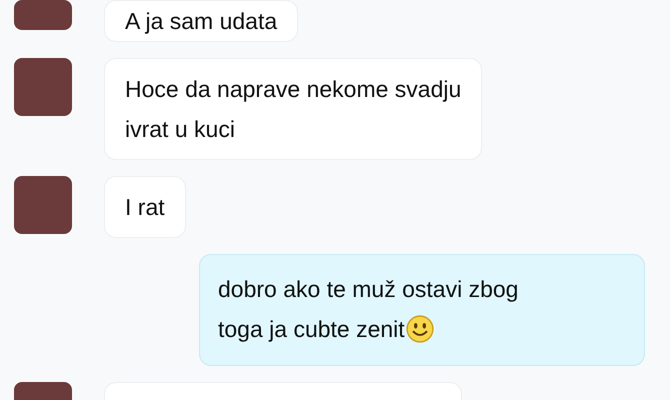 Image resolution: width=670 pixels, height=400 pixels. Describe the element at coordinates (201, 21) in the screenshot. I see `message-text: A ja sam udata` at that location.